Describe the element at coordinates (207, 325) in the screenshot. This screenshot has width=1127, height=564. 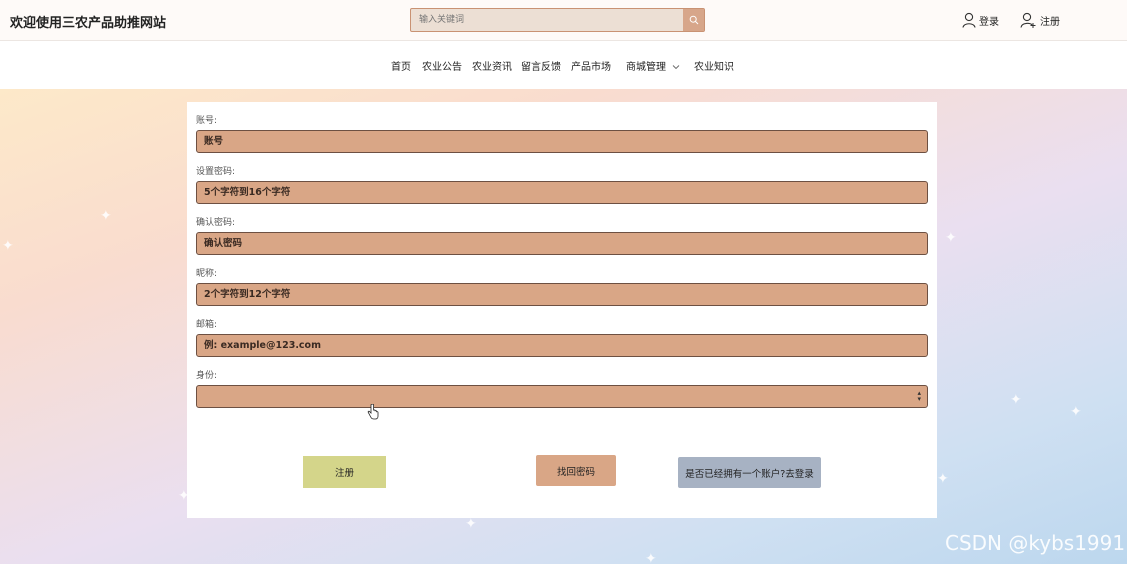
I see `email-label: 邮箱:` at that location.